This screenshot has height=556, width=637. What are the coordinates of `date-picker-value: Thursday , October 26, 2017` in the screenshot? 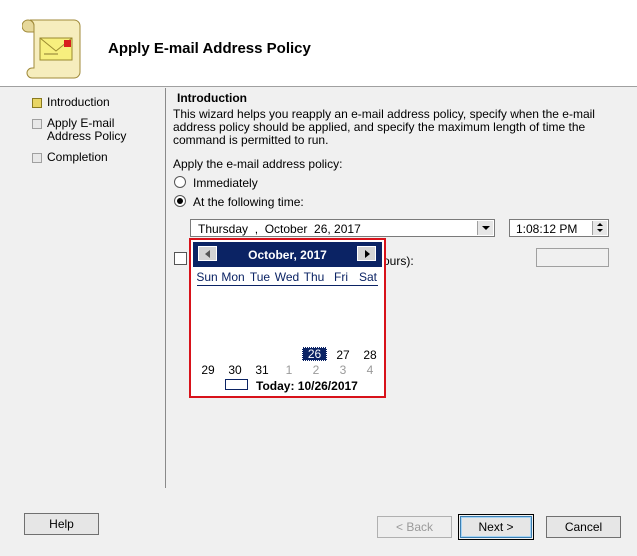 It's located at (279, 229).